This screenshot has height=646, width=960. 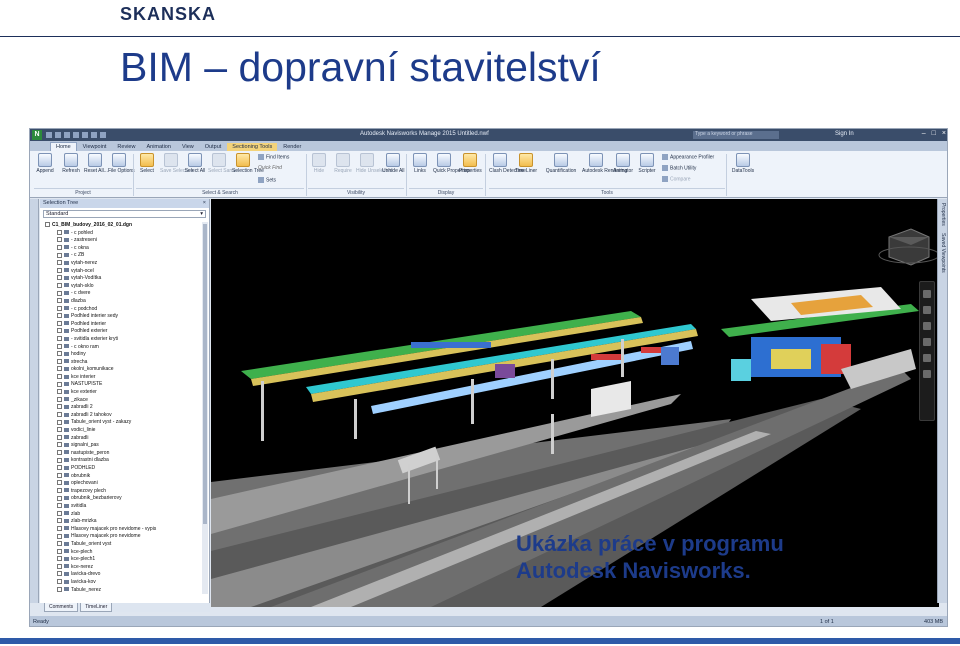 What do you see at coordinates (927, 294) in the screenshot?
I see `steering-wheel-icon` at bounding box center [927, 294].